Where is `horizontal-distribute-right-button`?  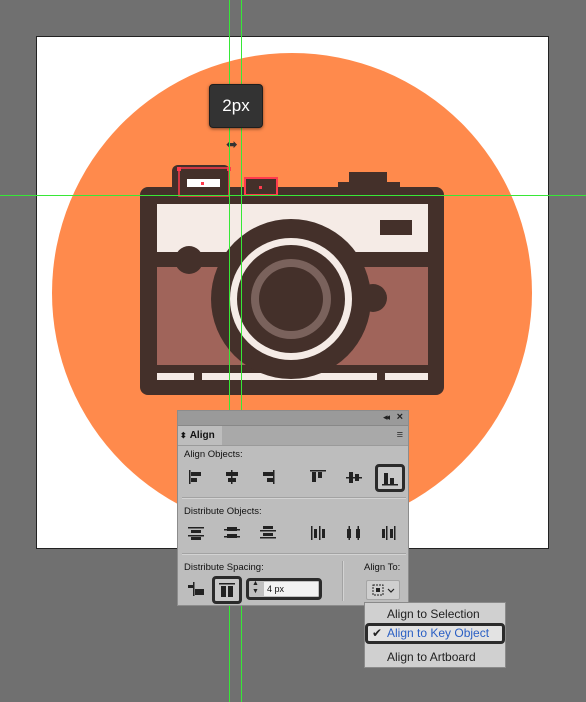
horizontal-distribute-right-button is located at coordinates (391, 534).